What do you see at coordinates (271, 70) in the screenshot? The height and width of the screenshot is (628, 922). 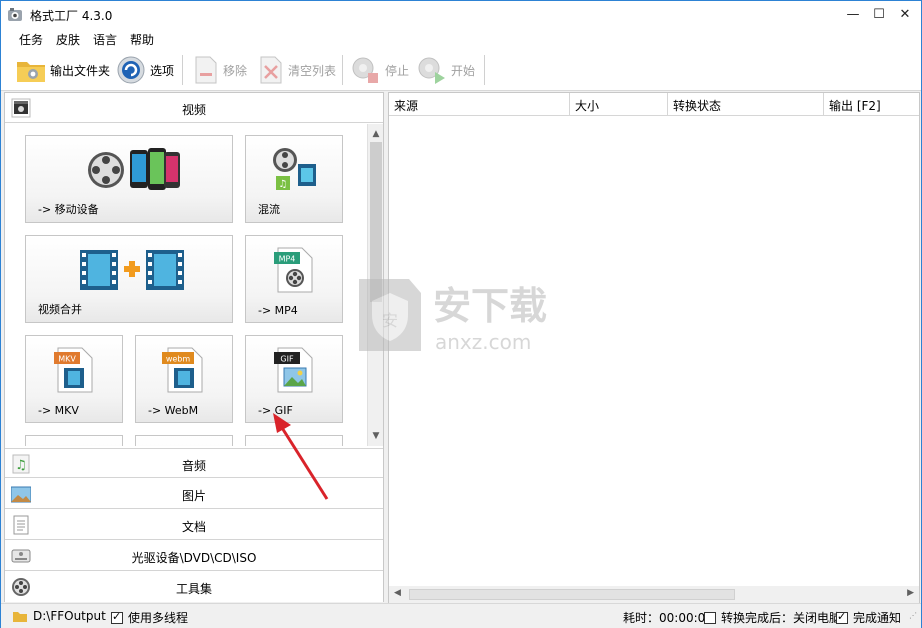 I see `clear-list-icon` at bounding box center [271, 70].